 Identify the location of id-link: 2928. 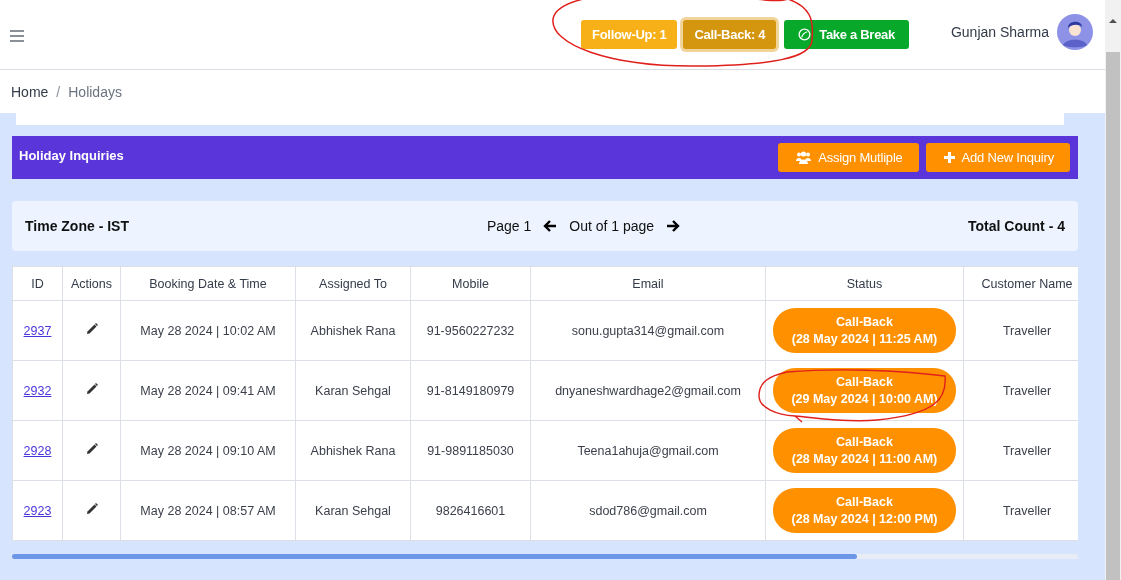
(37, 450).